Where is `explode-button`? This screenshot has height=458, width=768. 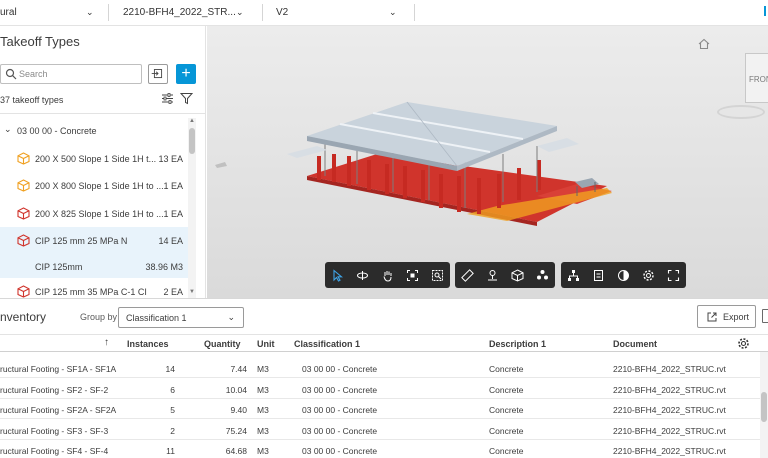
explode-button is located at coordinates (542, 275).